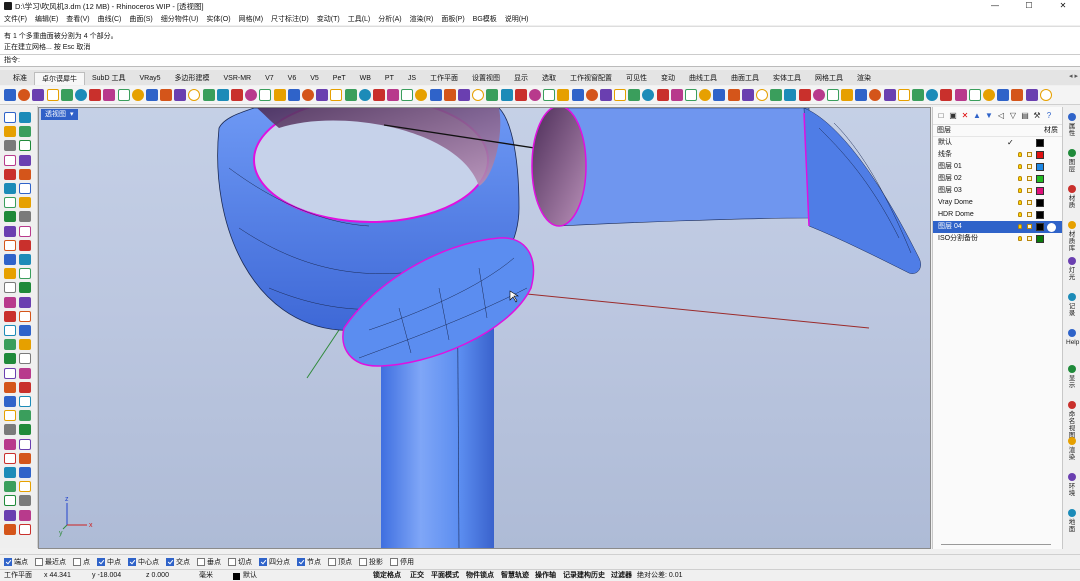 Image resolution: width=1080 pixels, height=581 pixels. What do you see at coordinates (290, 19) in the screenshot?
I see `menu-dimension: 尺寸标注(D)` at bounding box center [290, 19].